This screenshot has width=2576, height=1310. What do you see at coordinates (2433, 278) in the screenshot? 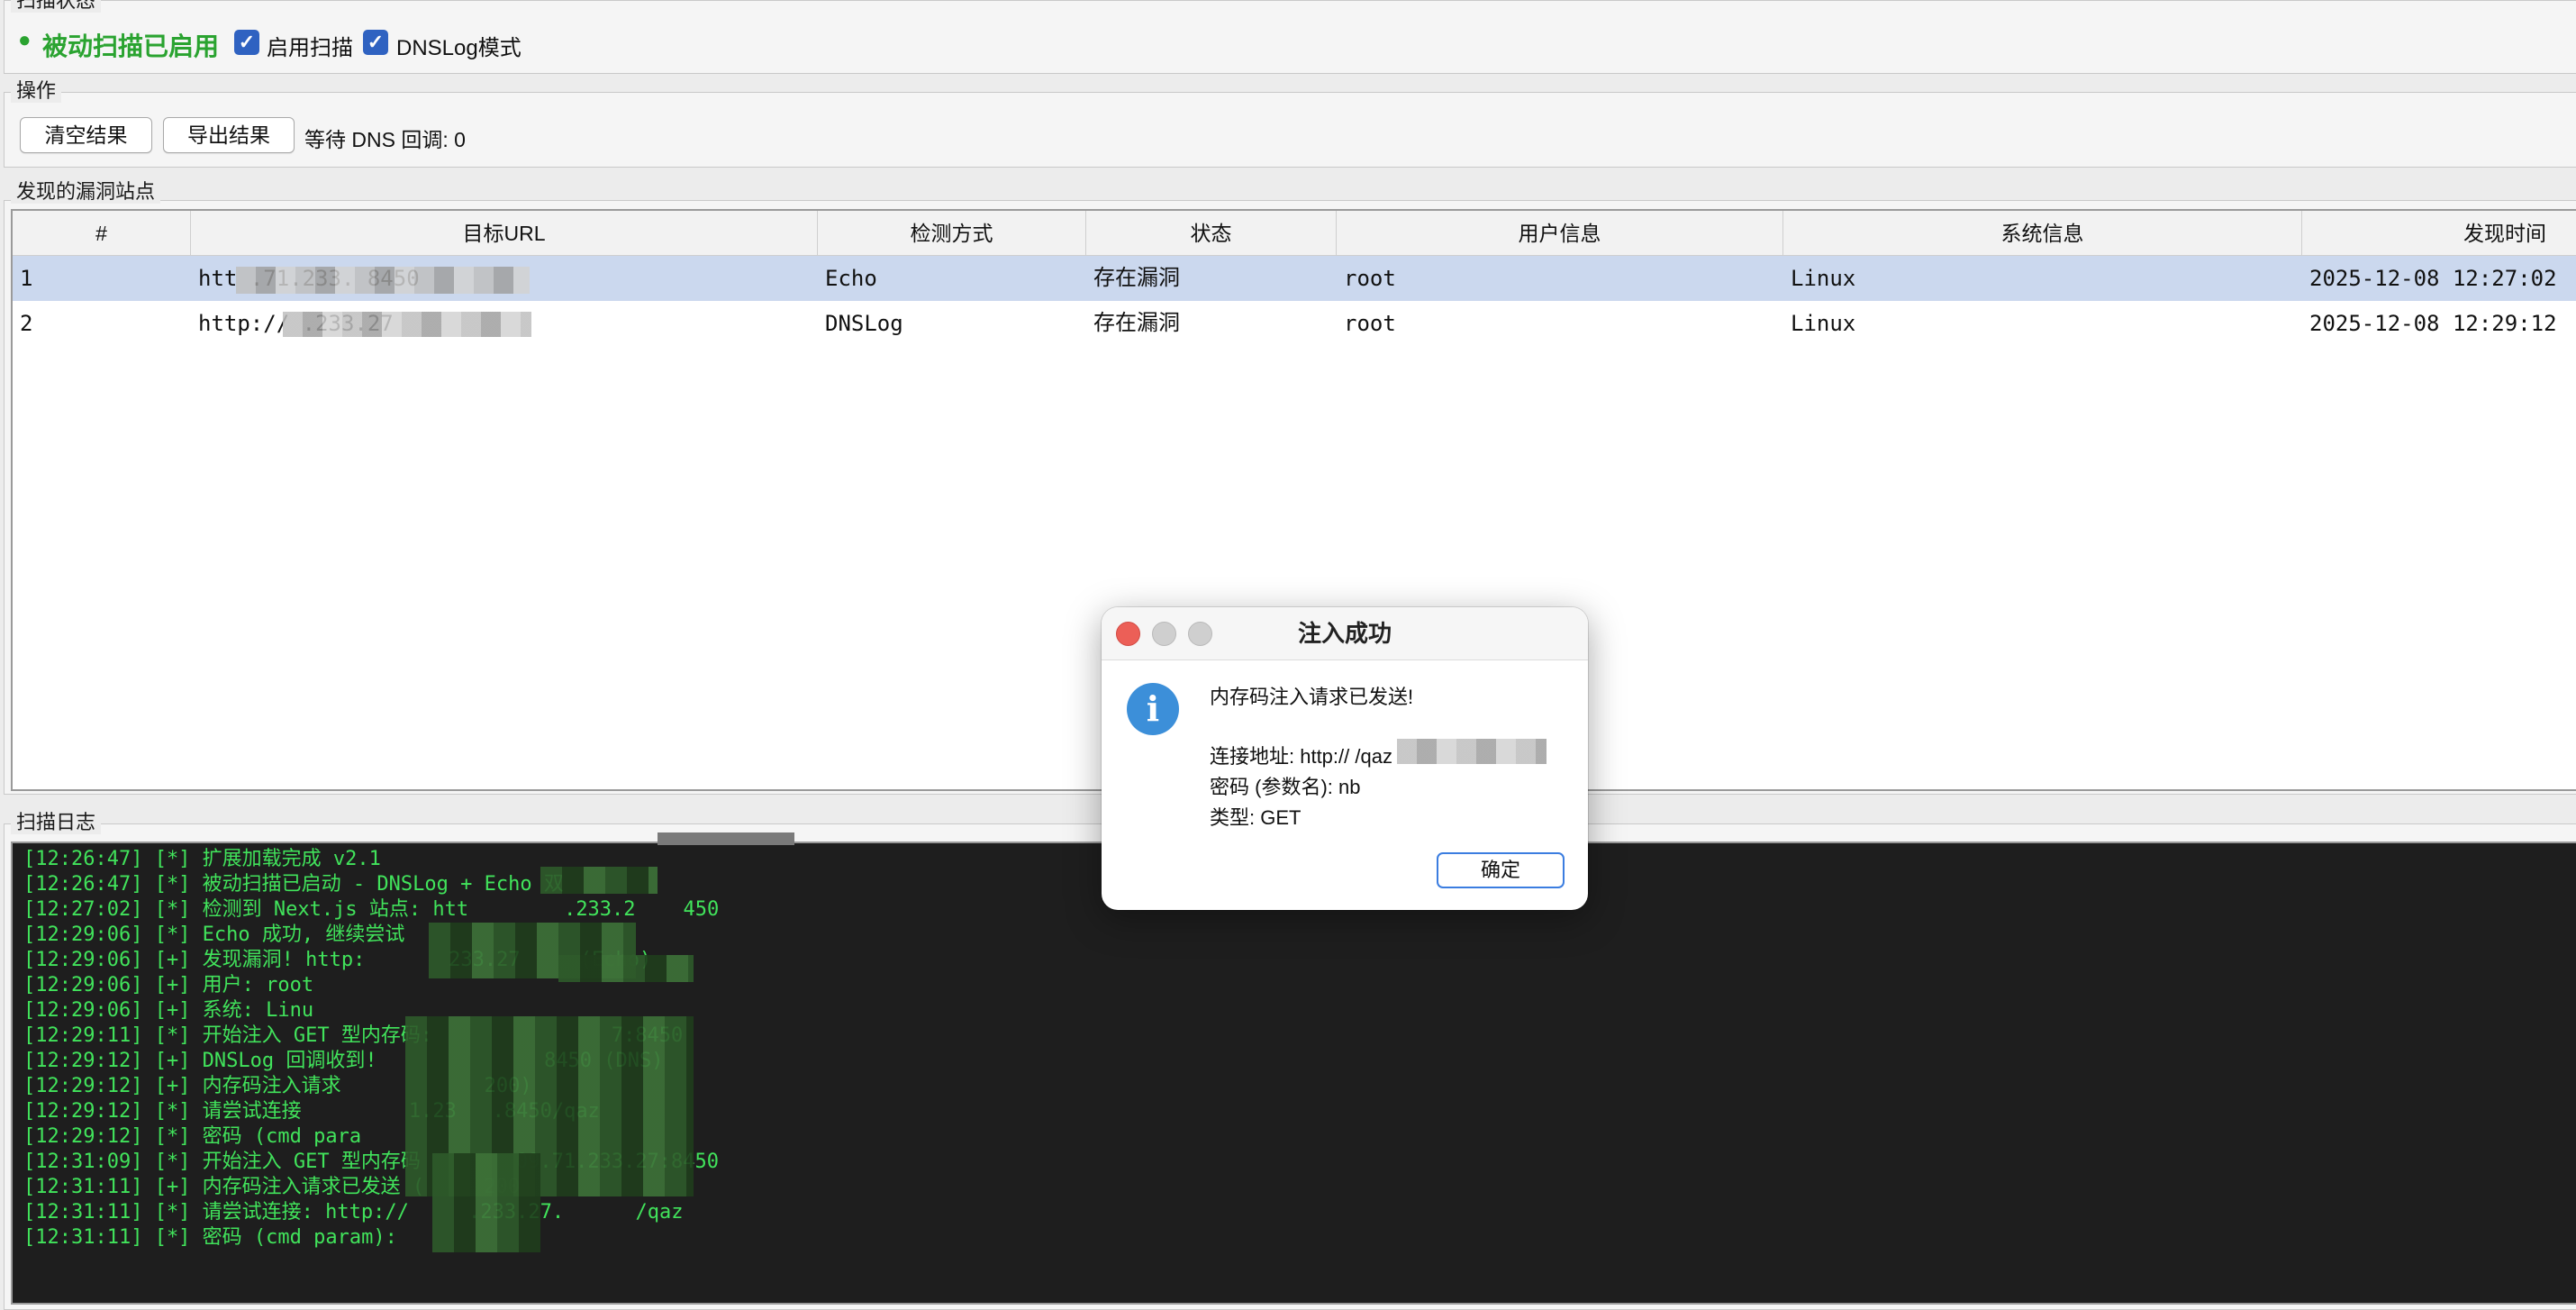
I see `cell-time: 2025-12-08 12:27:02` at bounding box center [2433, 278].